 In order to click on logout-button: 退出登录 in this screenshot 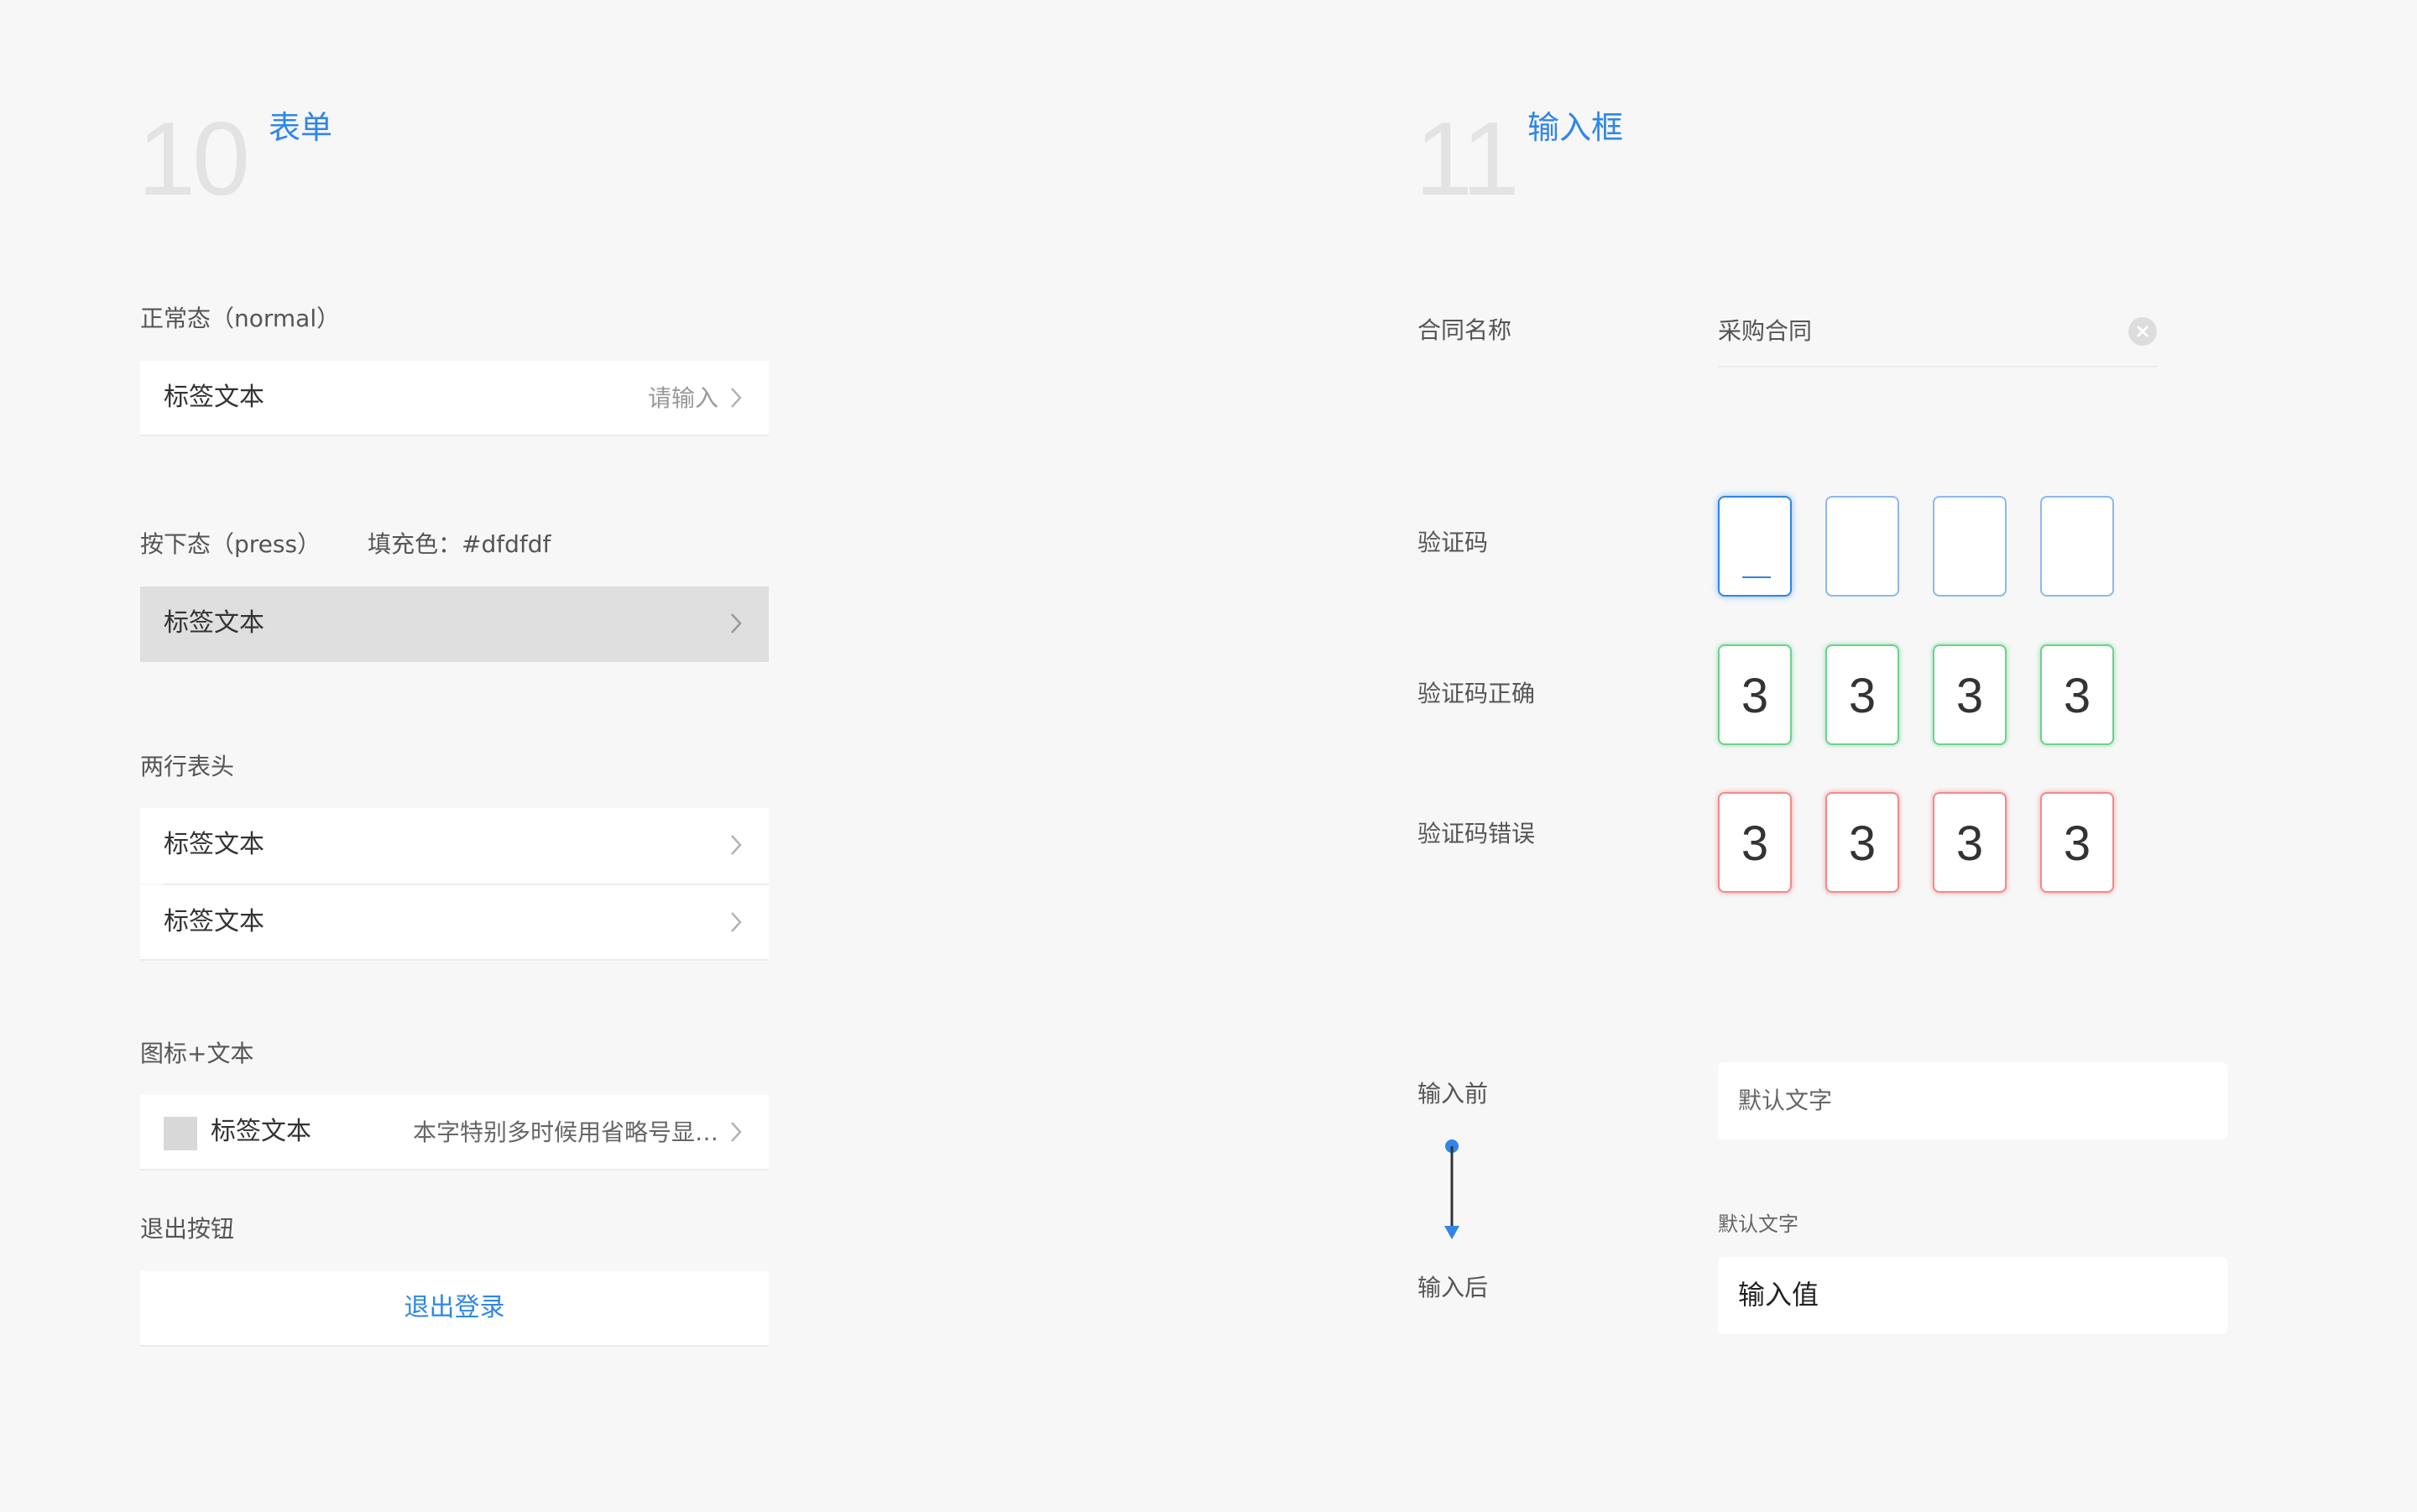, I will do `click(454, 1309)`.